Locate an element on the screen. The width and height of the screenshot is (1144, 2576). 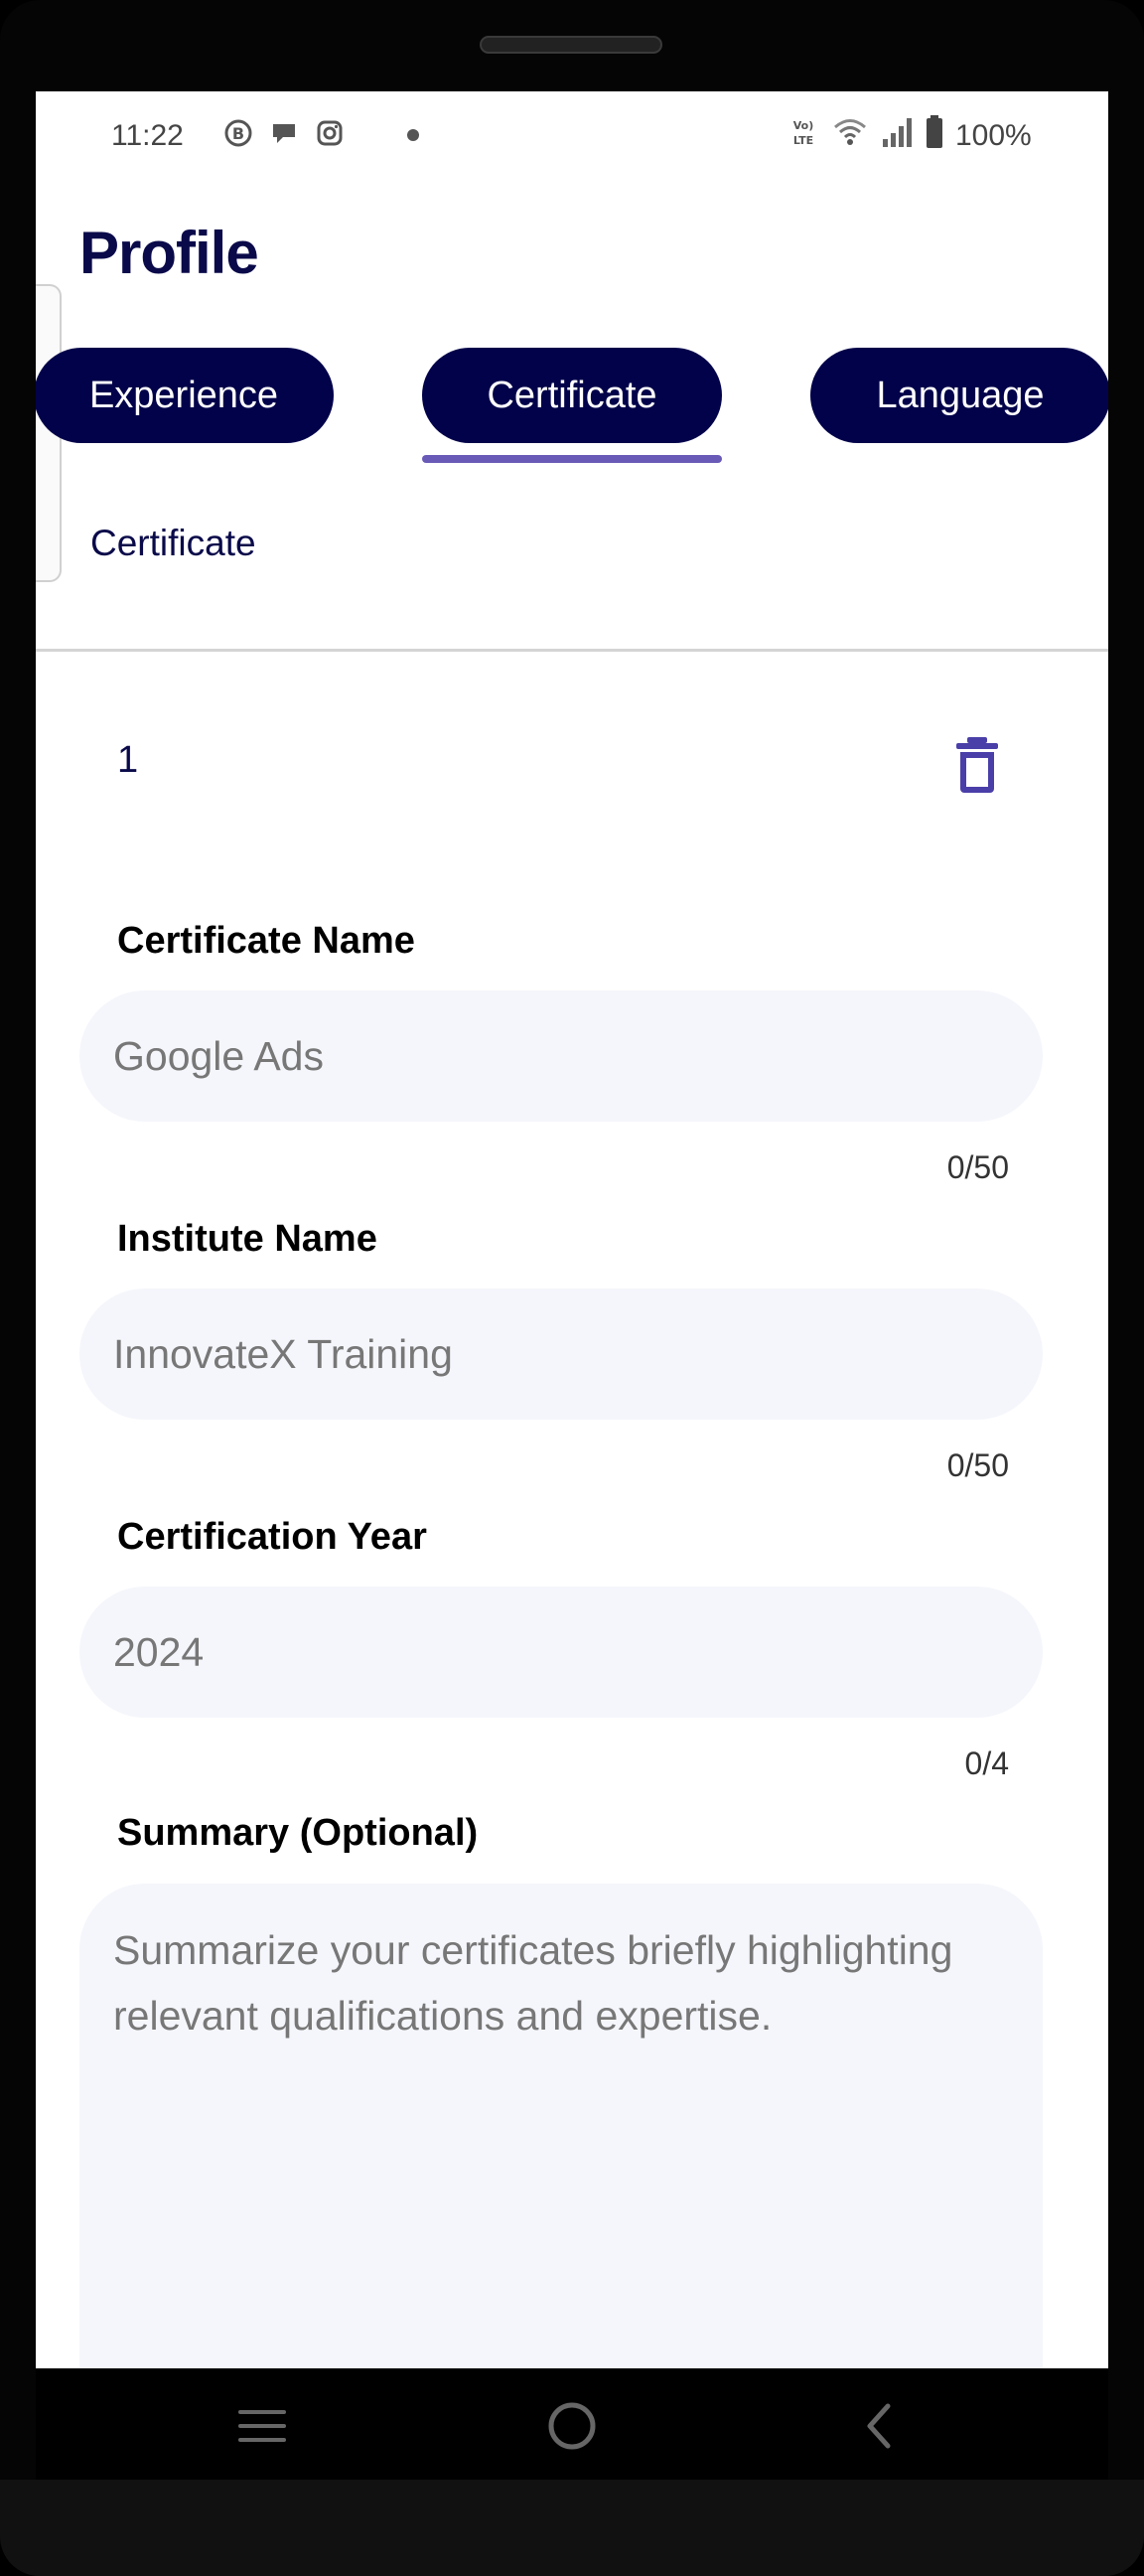
svg-text: B is located at coordinates (238, 133).